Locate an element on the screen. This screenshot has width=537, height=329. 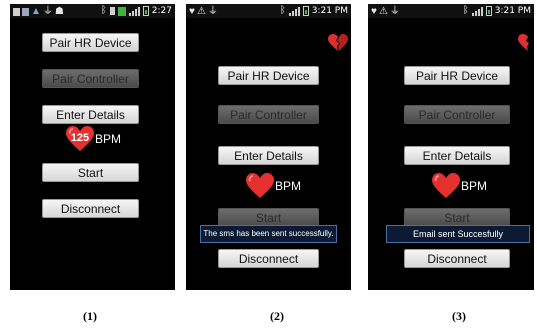
heart-rate-display: 125 BPM is located at coordinates (93, 139).